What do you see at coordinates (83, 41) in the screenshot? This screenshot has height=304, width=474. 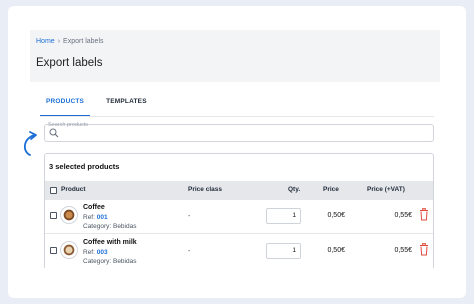 I see `breadcrumb-current: Export labels` at bounding box center [83, 41].